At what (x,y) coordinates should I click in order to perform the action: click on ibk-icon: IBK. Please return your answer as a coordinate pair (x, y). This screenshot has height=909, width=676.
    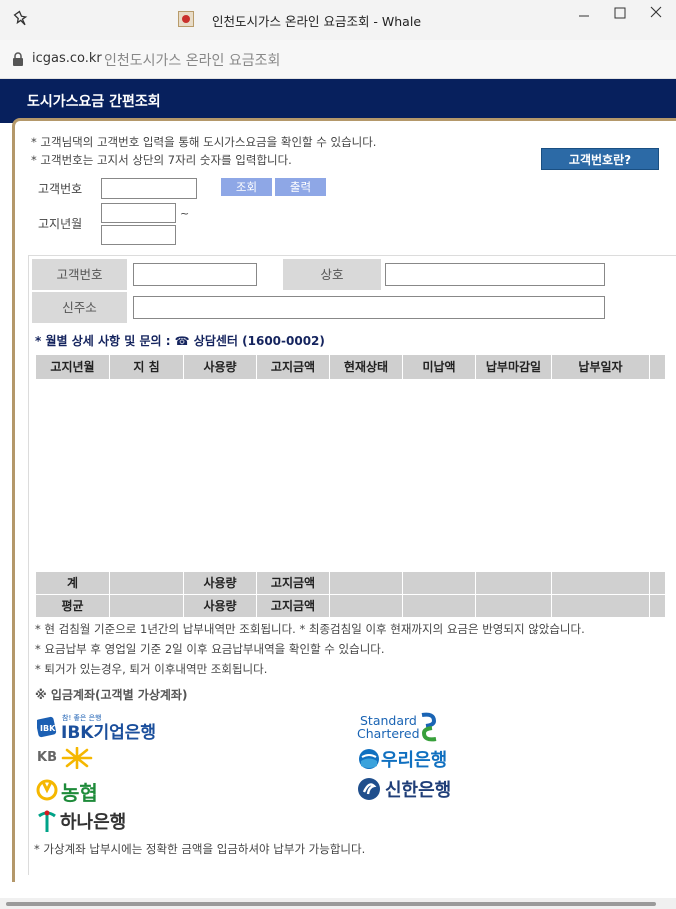
    Looking at the image, I should click on (47, 727).